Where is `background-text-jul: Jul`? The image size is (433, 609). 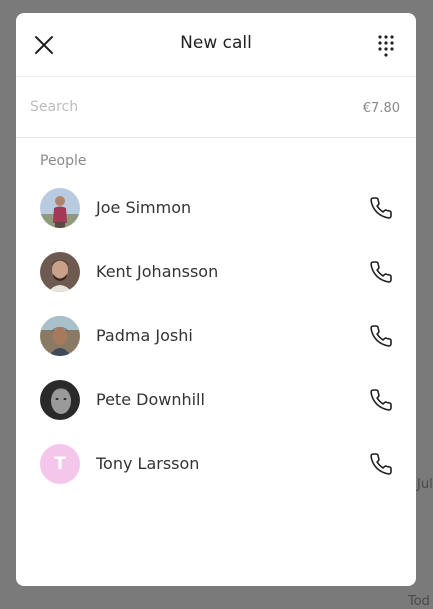
background-text-jul: Jul is located at coordinates (425, 484).